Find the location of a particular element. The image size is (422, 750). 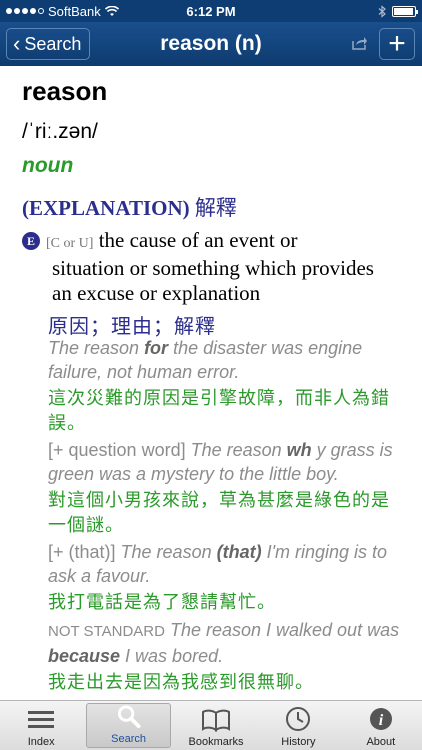

tab-label: About is located at coordinates (381, 742).